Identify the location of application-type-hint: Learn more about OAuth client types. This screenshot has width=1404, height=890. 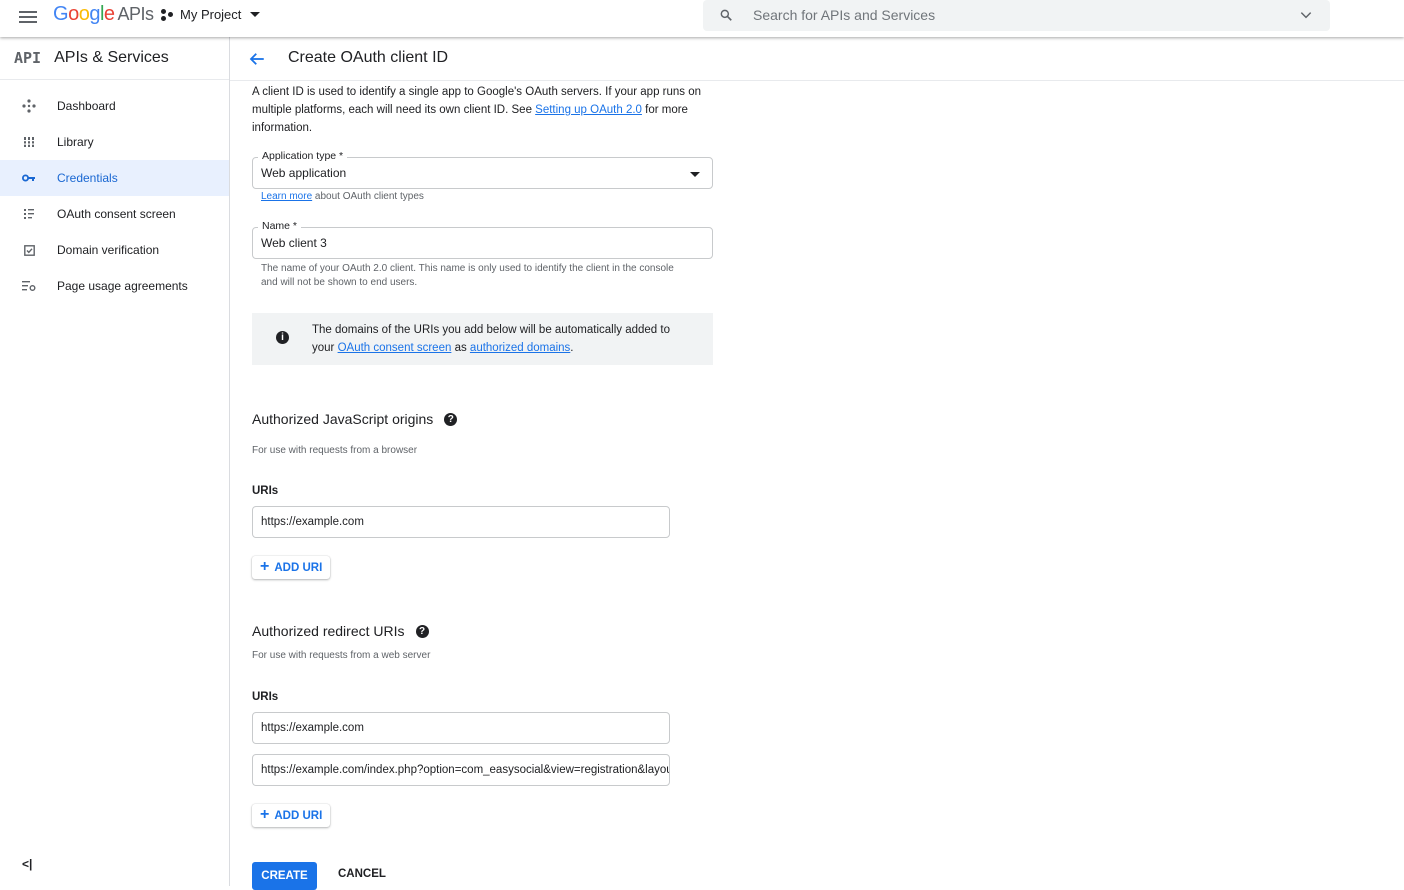
(342, 196).